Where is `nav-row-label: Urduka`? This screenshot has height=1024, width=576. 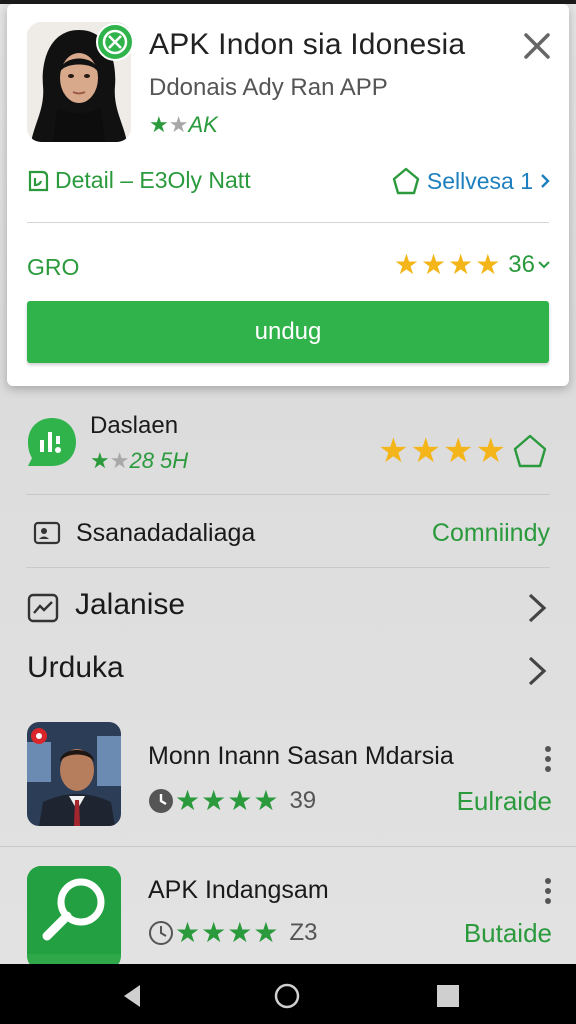 nav-row-label: Urduka is located at coordinates (75, 667).